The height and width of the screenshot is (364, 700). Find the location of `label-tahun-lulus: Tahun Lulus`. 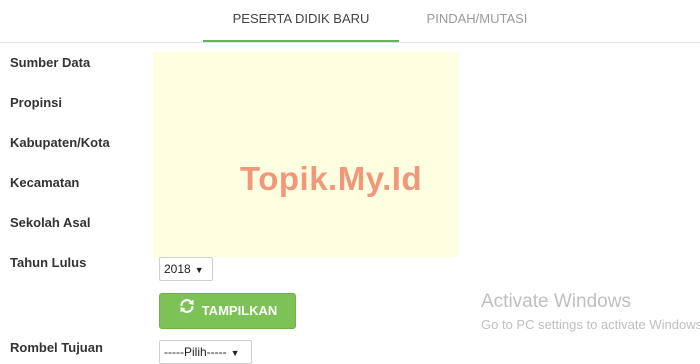

label-tahun-lulus: Tahun Lulus is located at coordinates (48, 262).